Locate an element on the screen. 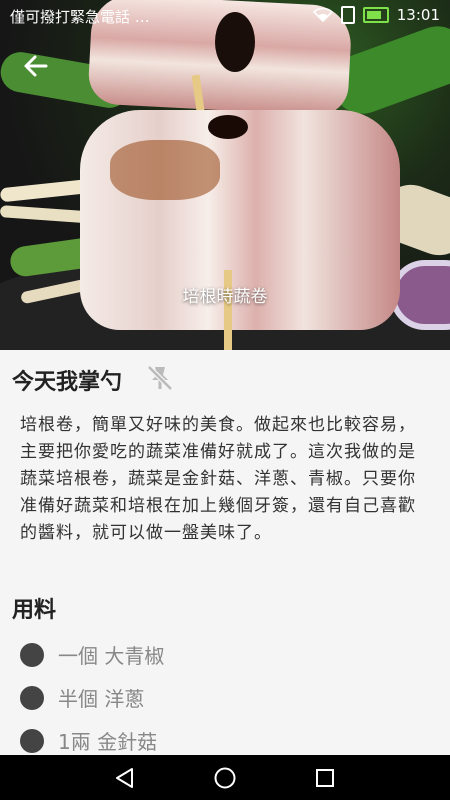 The image size is (450, 800). sauce-drop is located at coordinates (228, 127).